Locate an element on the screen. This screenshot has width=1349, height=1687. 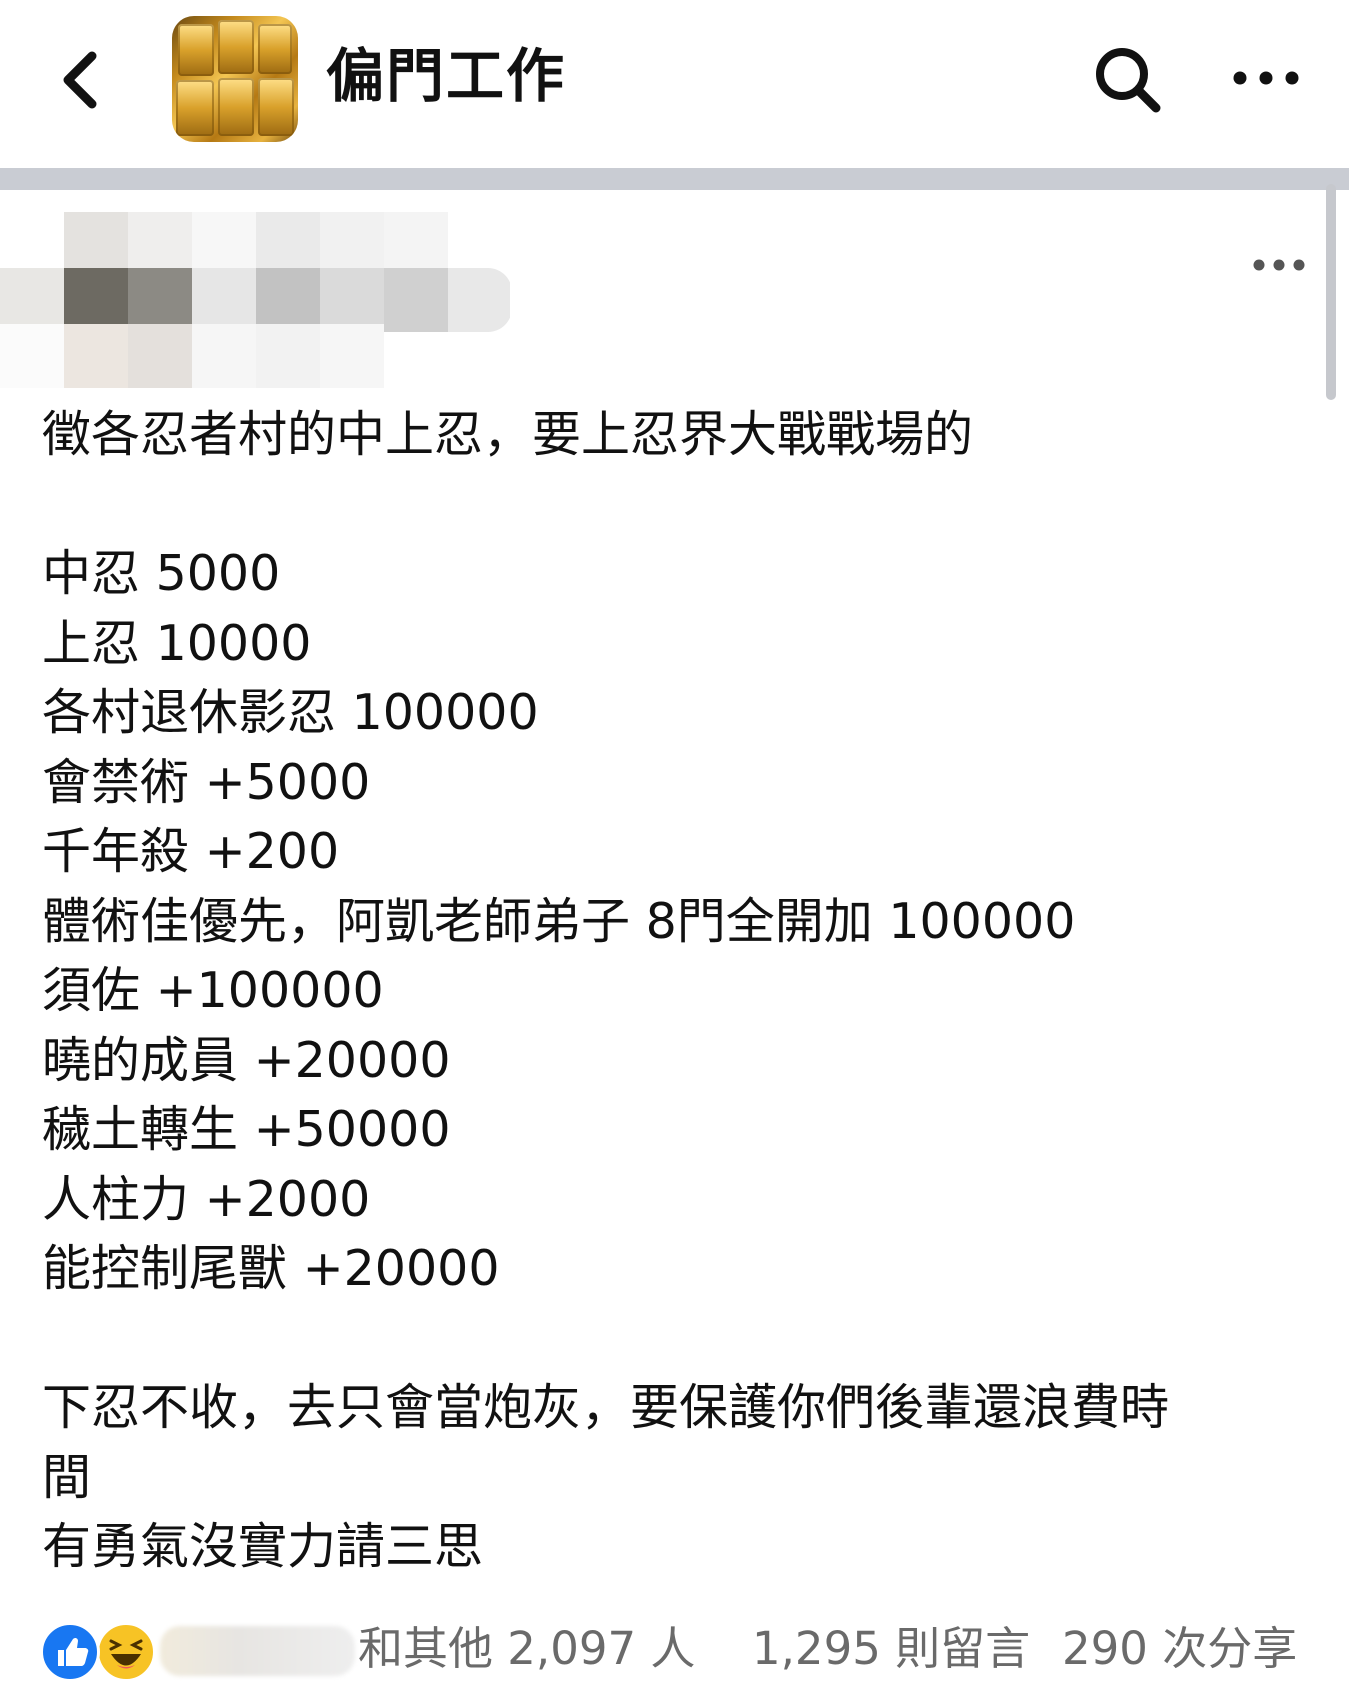
back-button is located at coordinates (83, 80).